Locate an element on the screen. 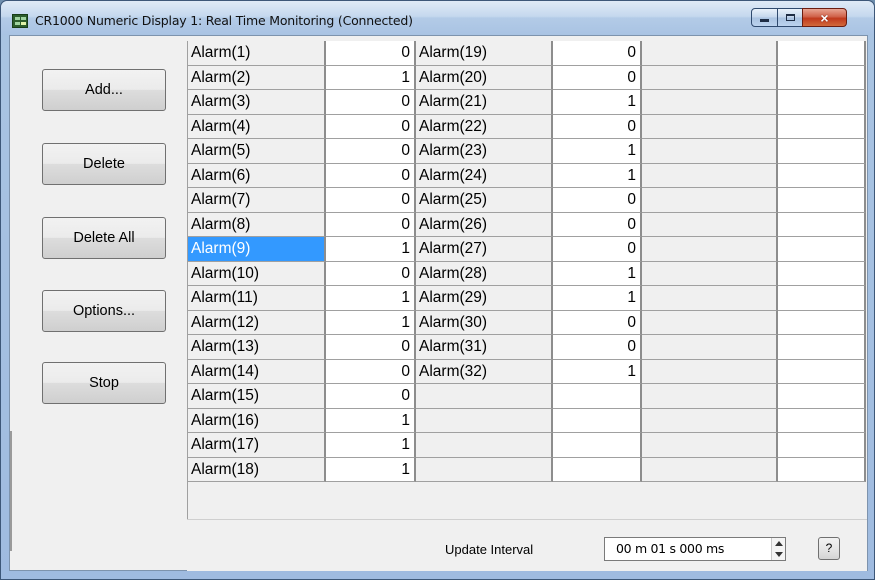 Image resolution: width=875 pixels, height=580 pixels. maximize-button is located at coordinates (790, 17).